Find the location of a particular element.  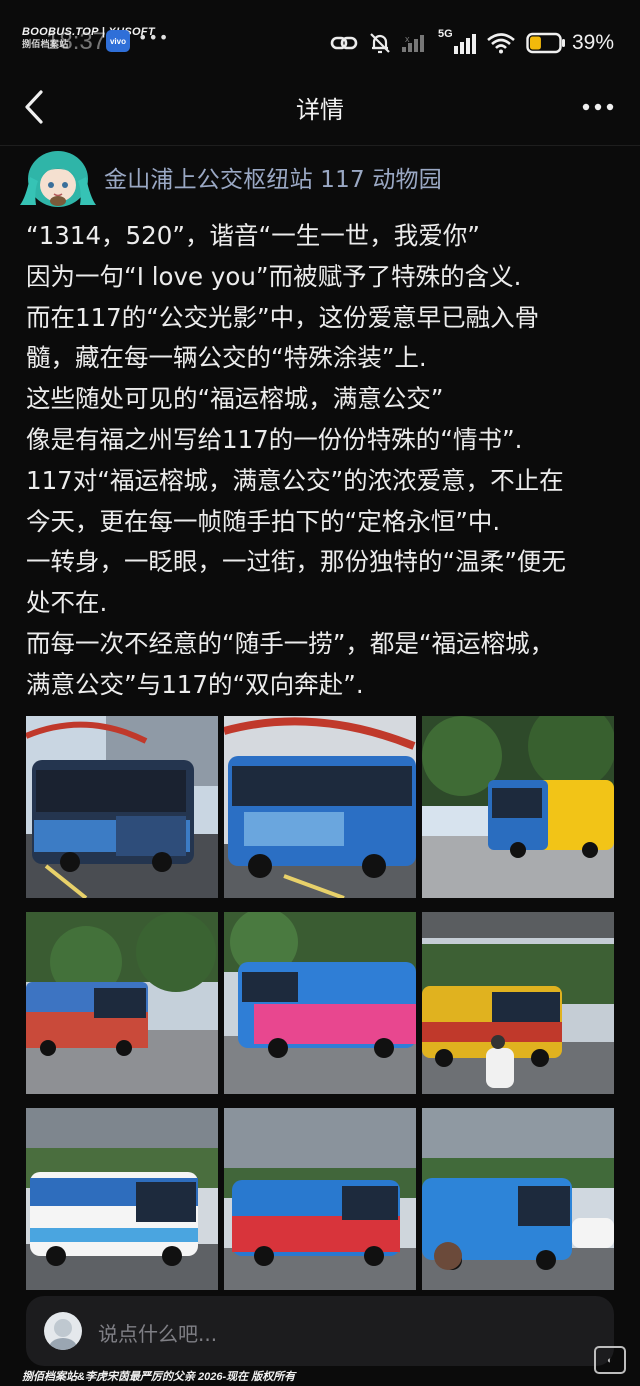

more-options-button is located at coordinates (598, 107).